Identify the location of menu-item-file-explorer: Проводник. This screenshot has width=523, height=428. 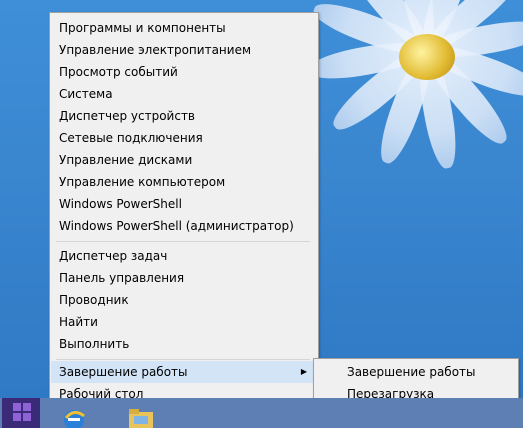
(184, 300).